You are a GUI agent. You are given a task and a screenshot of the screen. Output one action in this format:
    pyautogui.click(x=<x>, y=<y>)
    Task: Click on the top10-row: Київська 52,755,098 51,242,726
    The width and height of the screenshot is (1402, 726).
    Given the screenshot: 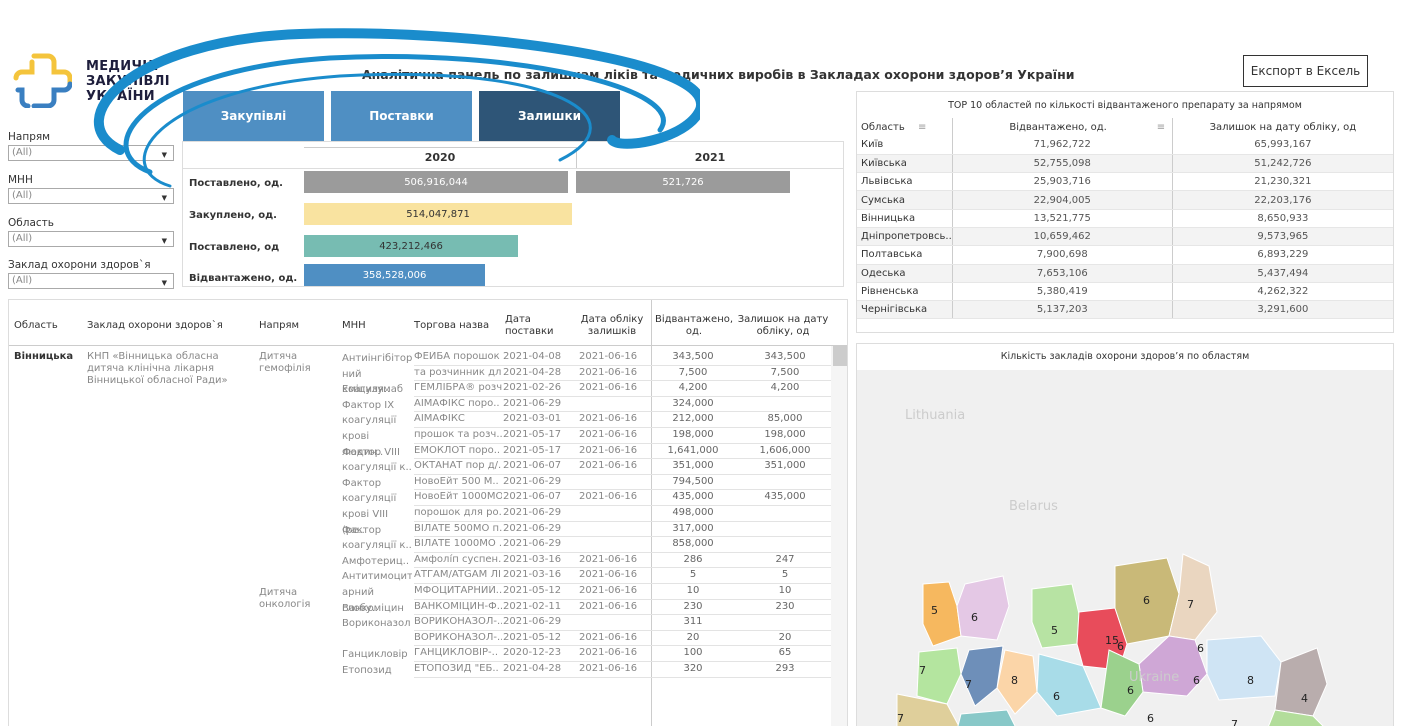 What is the action you would take?
    pyautogui.click(x=1125, y=164)
    